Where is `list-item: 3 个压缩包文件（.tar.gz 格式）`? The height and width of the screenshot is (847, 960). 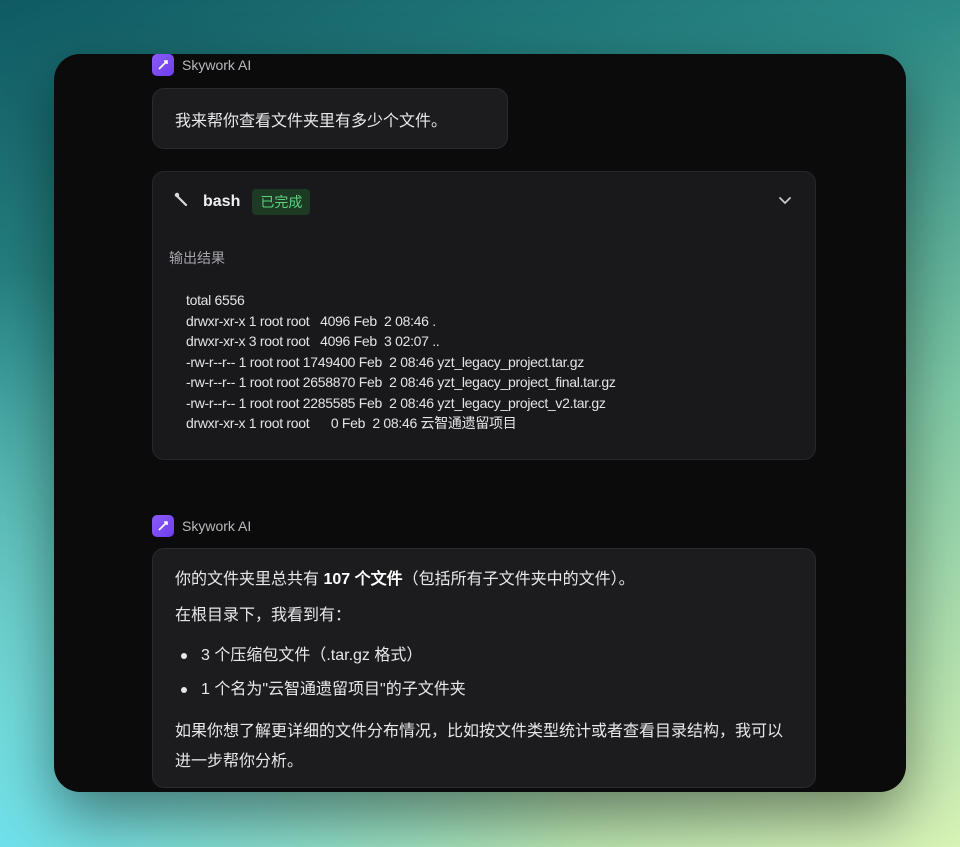
list-item: 3 个压缩包文件（.tar.gz 格式） is located at coordinates (484, 656).